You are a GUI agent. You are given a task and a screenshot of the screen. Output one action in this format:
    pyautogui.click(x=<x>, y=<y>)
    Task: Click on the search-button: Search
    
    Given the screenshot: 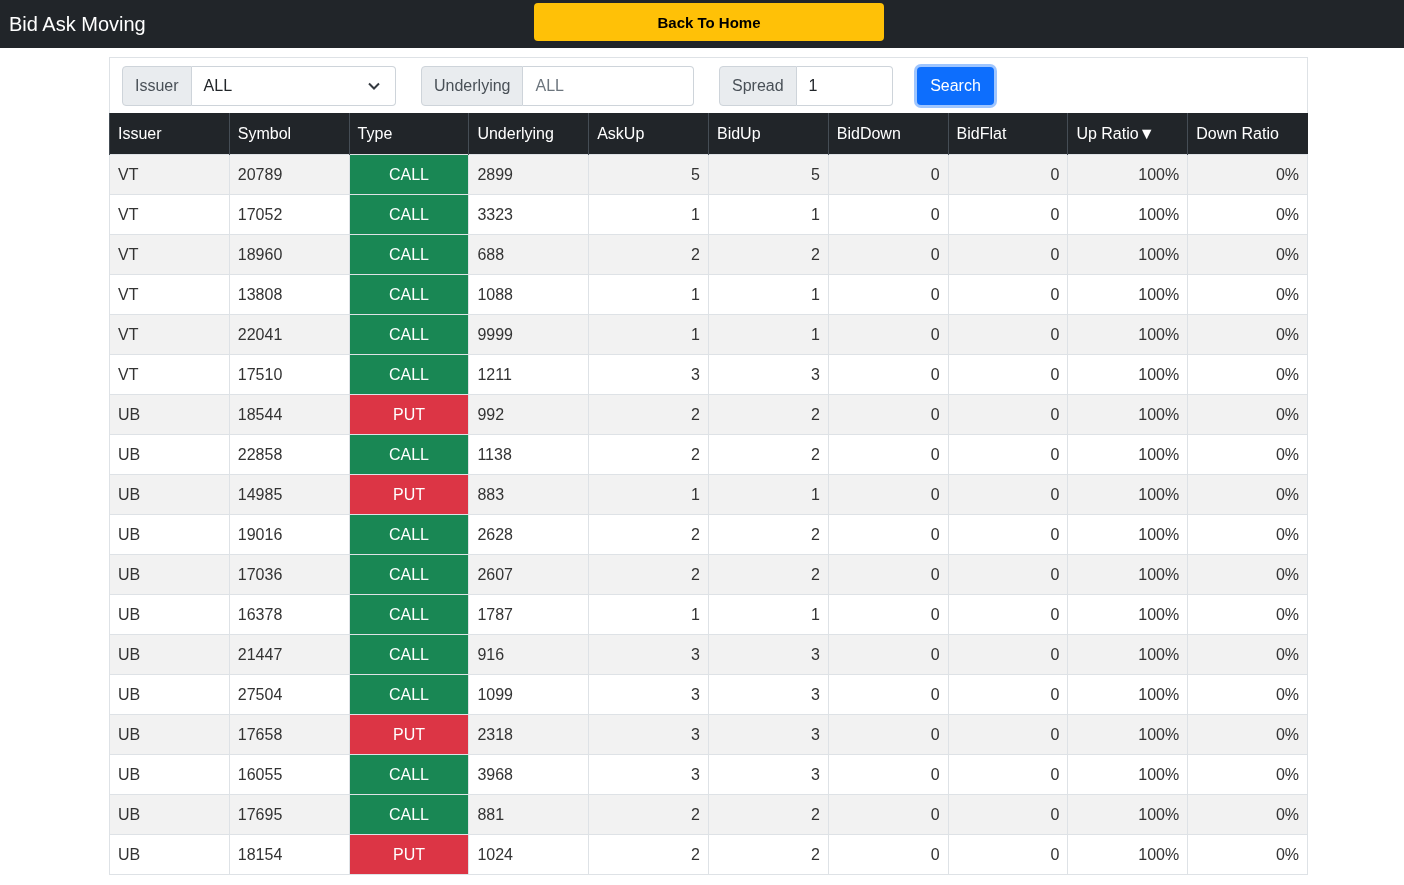 What is the action you would take?
    pyautogui.click(x=955, y=85)
    